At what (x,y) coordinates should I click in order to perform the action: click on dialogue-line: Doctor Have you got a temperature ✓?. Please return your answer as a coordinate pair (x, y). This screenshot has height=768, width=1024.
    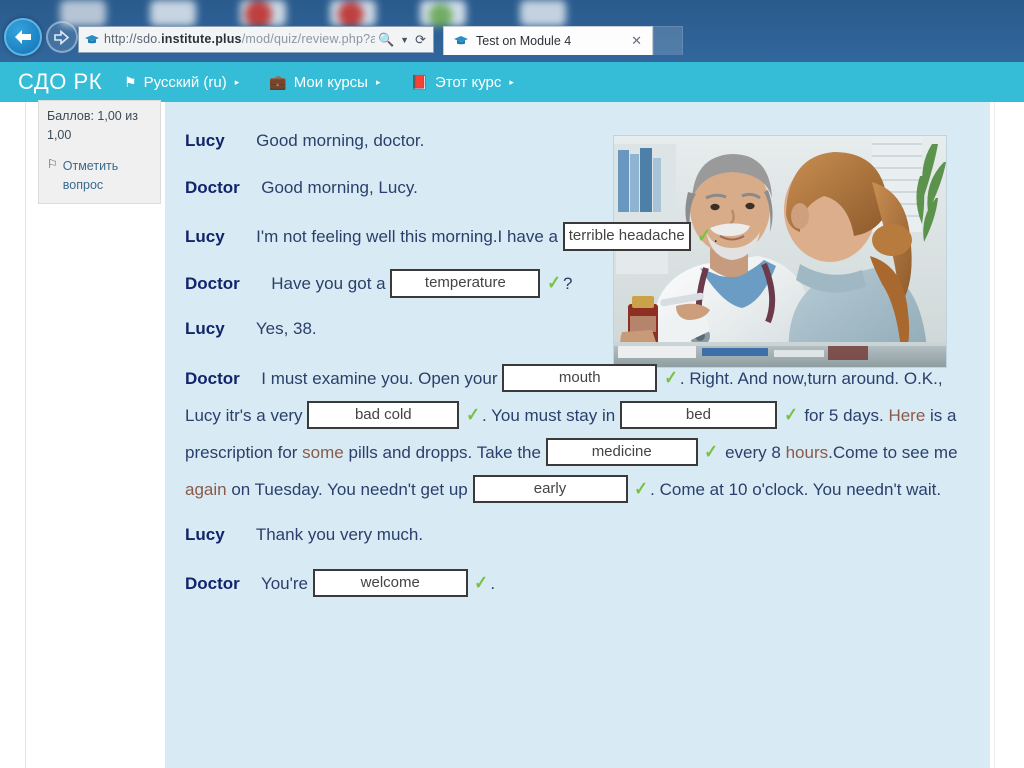
    Looking at the image, I should click on (575, 283).